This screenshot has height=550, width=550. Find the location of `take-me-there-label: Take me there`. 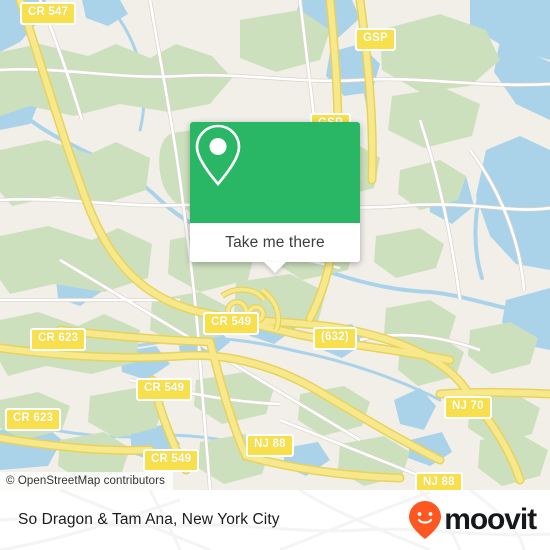

take-me-there-label: Take me there is located at coordinates (275, 242).